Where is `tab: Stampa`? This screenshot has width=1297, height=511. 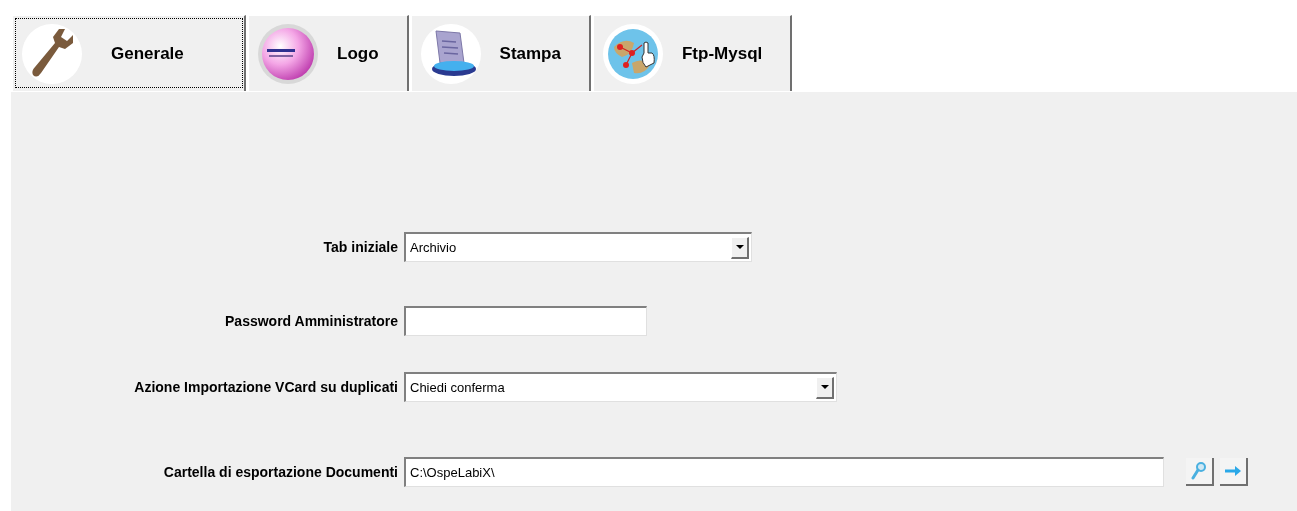
tab: Stampa is located at coordinates (500, 53).